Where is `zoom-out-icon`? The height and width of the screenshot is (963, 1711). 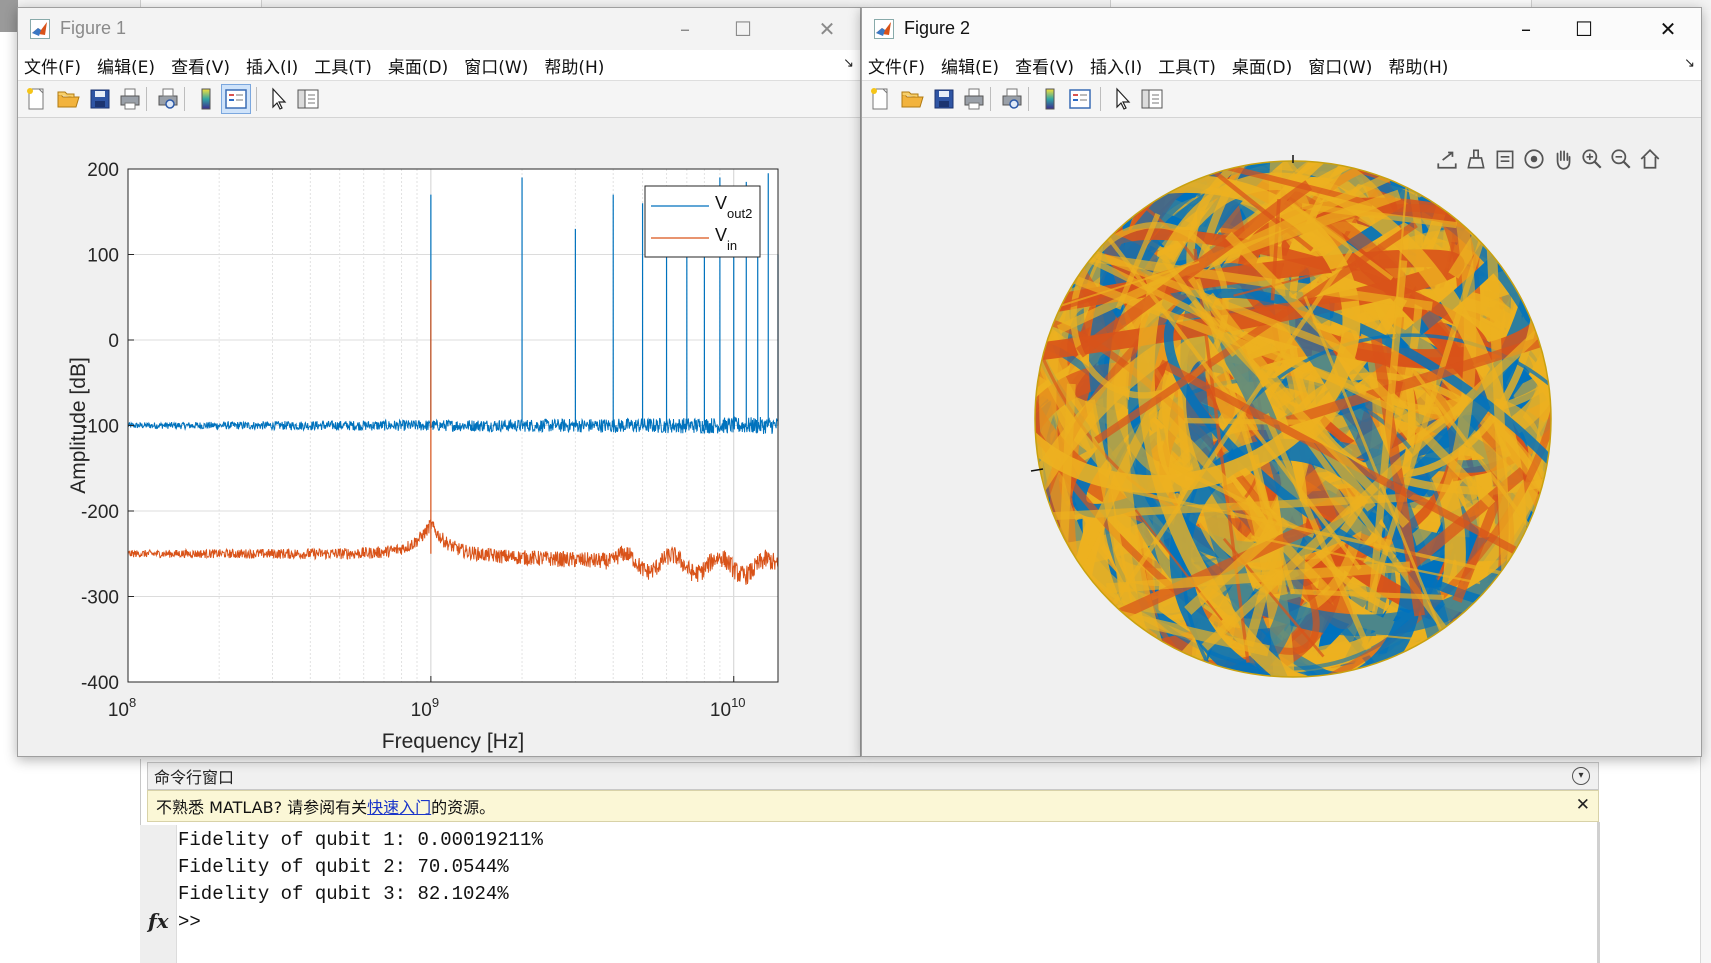 zoom-out-icon is located at coordinates (1621, 159).